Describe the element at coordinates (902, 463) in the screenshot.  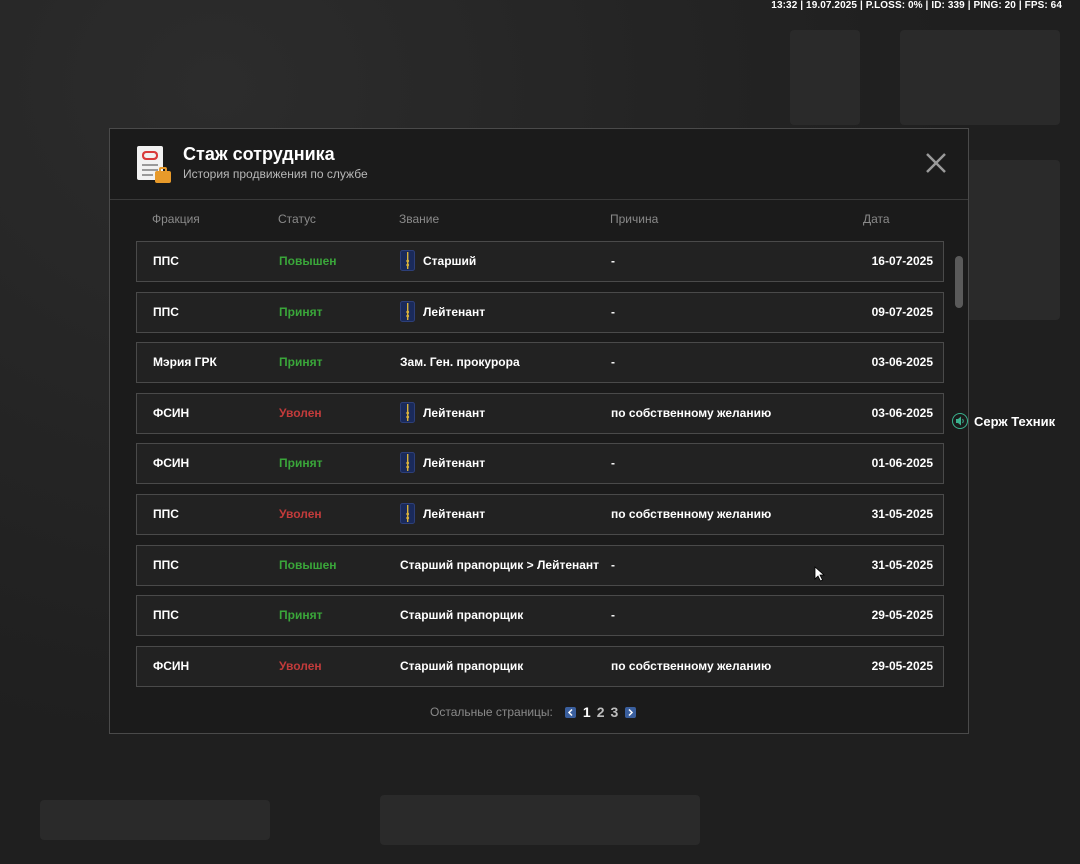
I see `row-date: 01-06-2025` at that location.